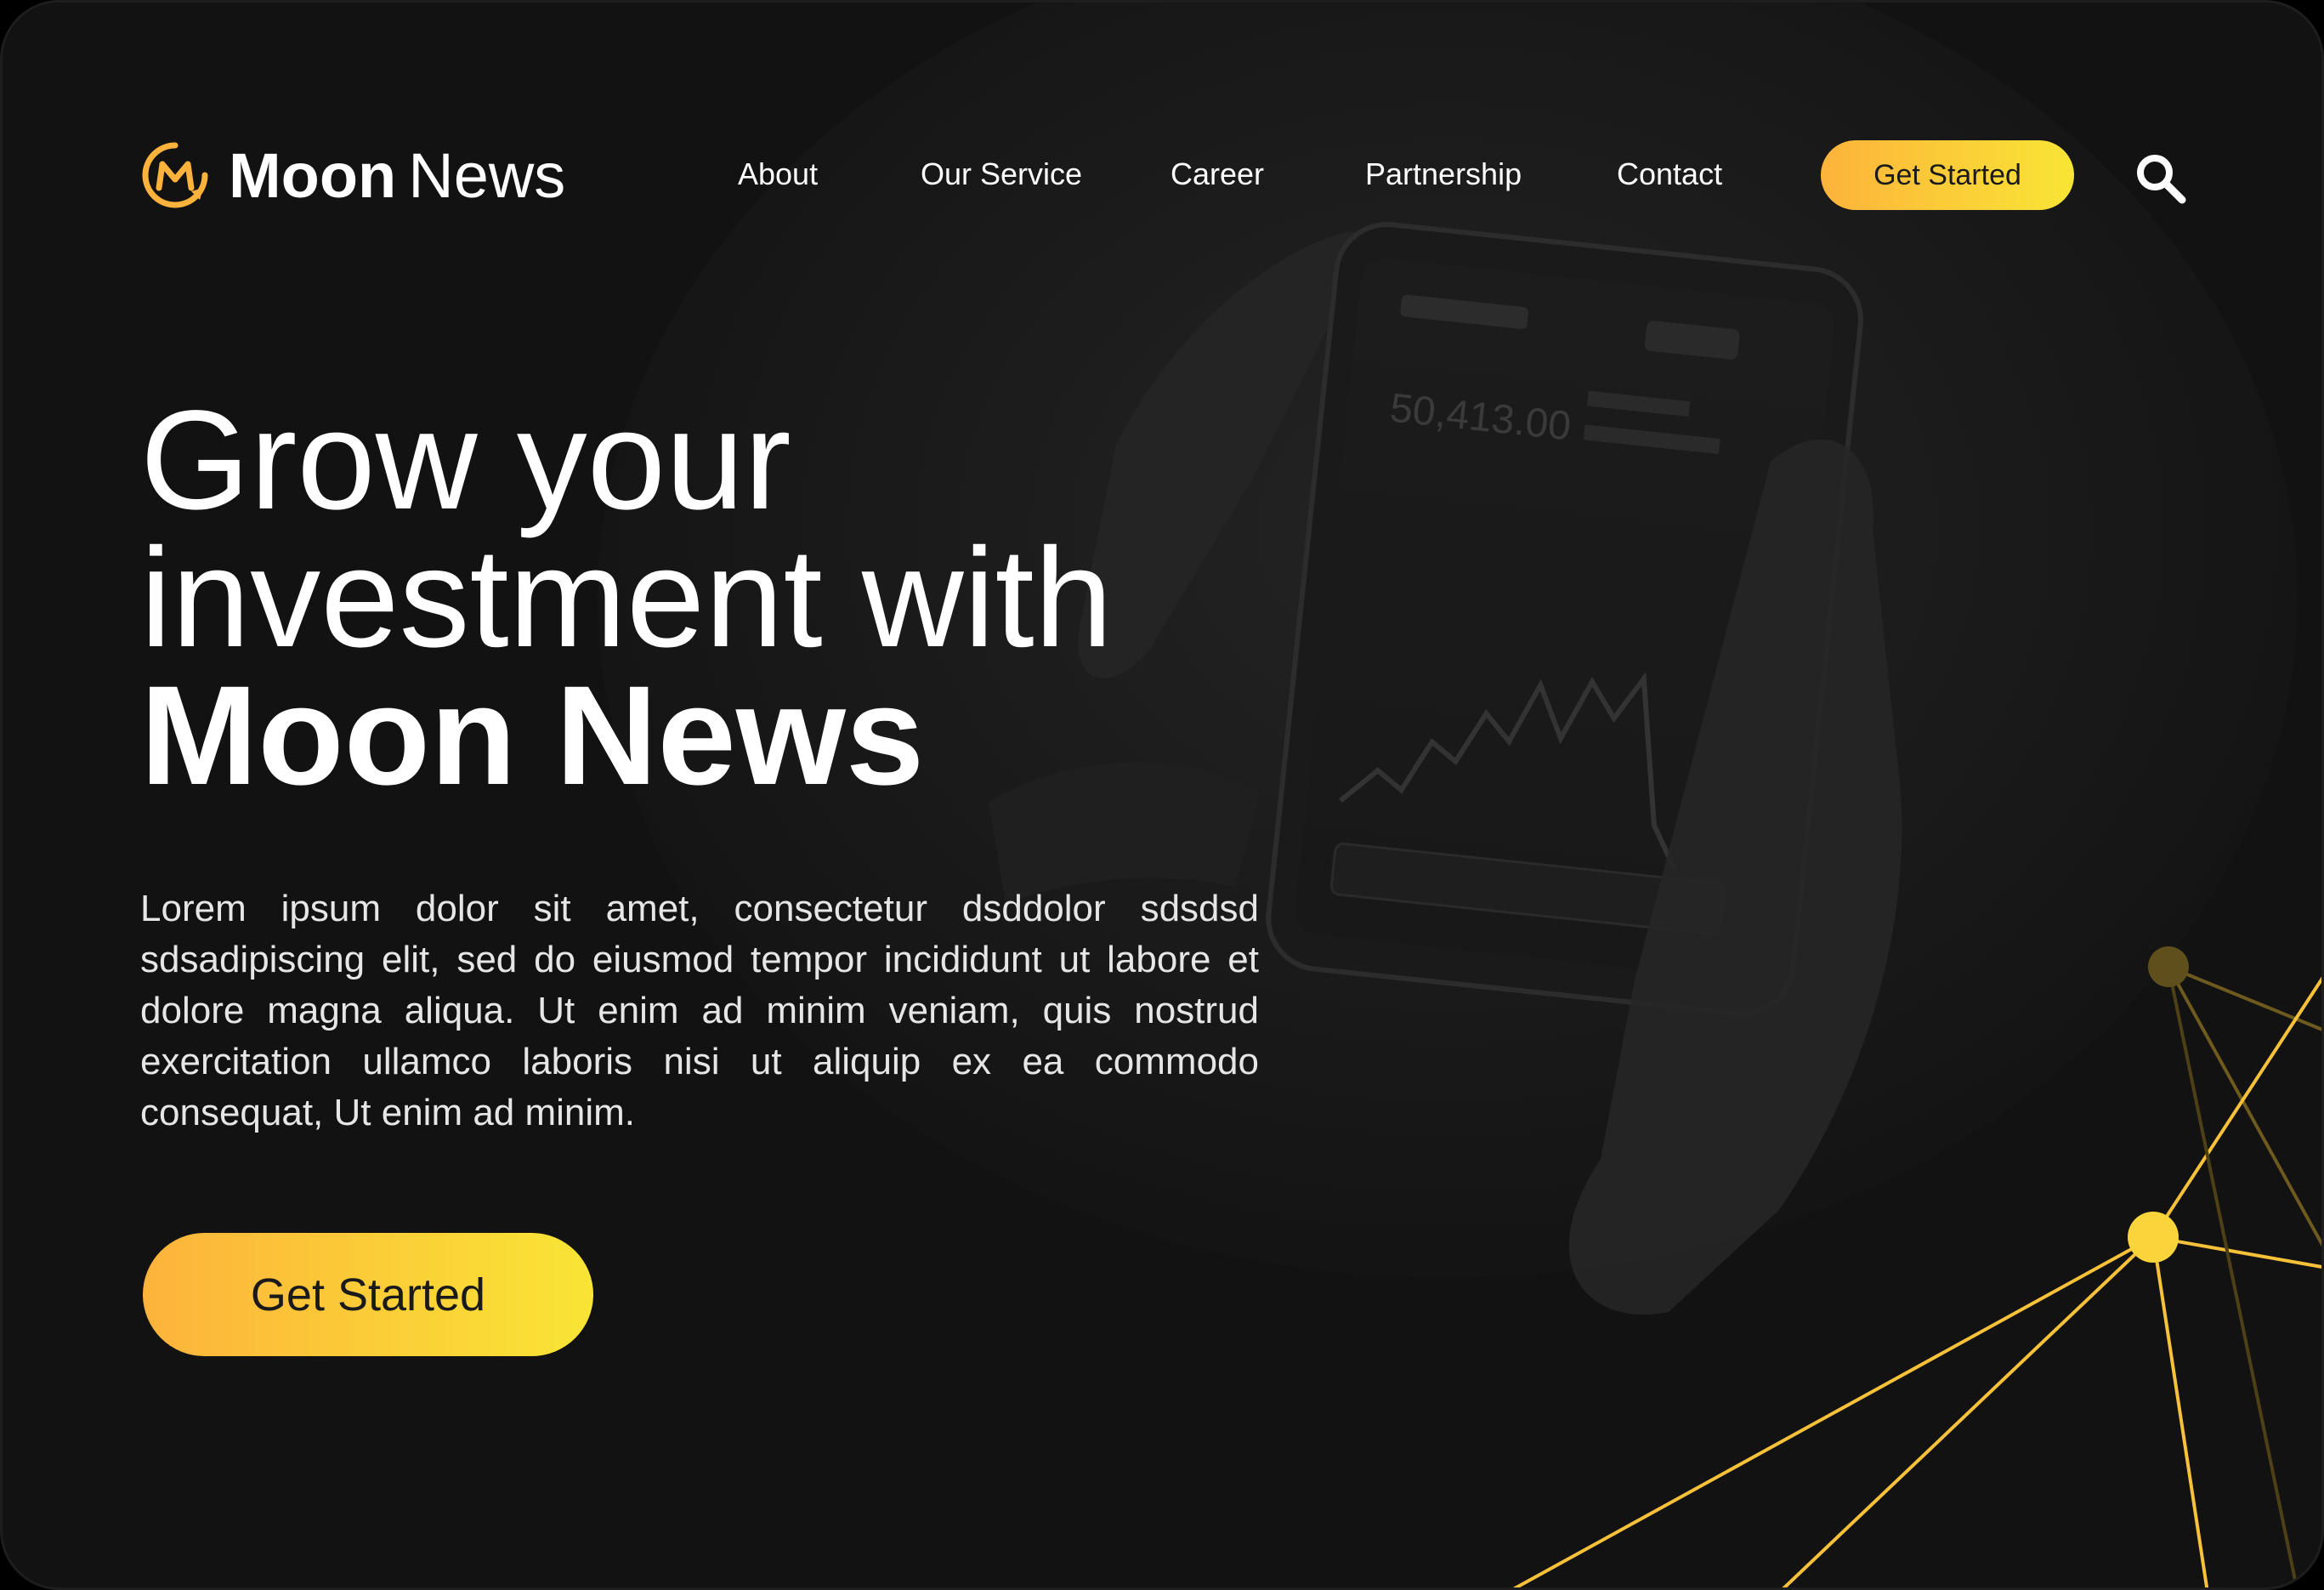  I want to click on moon-news-logo-icon, so click(175, 175).